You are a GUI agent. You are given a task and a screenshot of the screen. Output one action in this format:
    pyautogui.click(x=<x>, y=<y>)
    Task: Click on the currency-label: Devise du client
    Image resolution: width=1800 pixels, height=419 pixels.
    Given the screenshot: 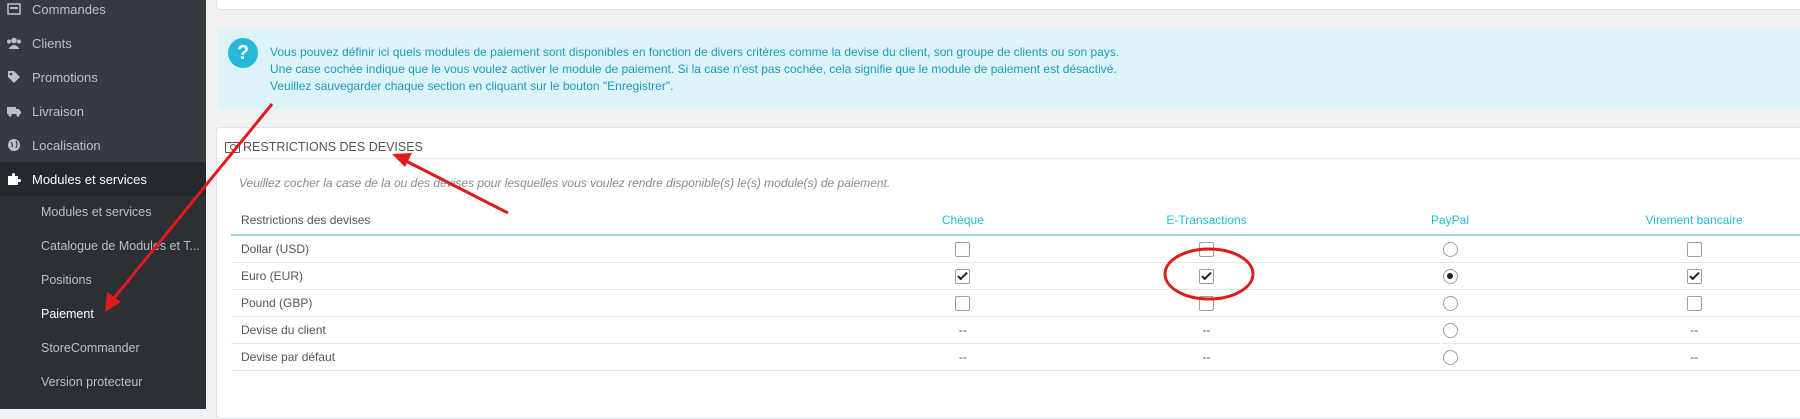 What is the action you would take?
    pyautogui.click(x=536, y=330)
    